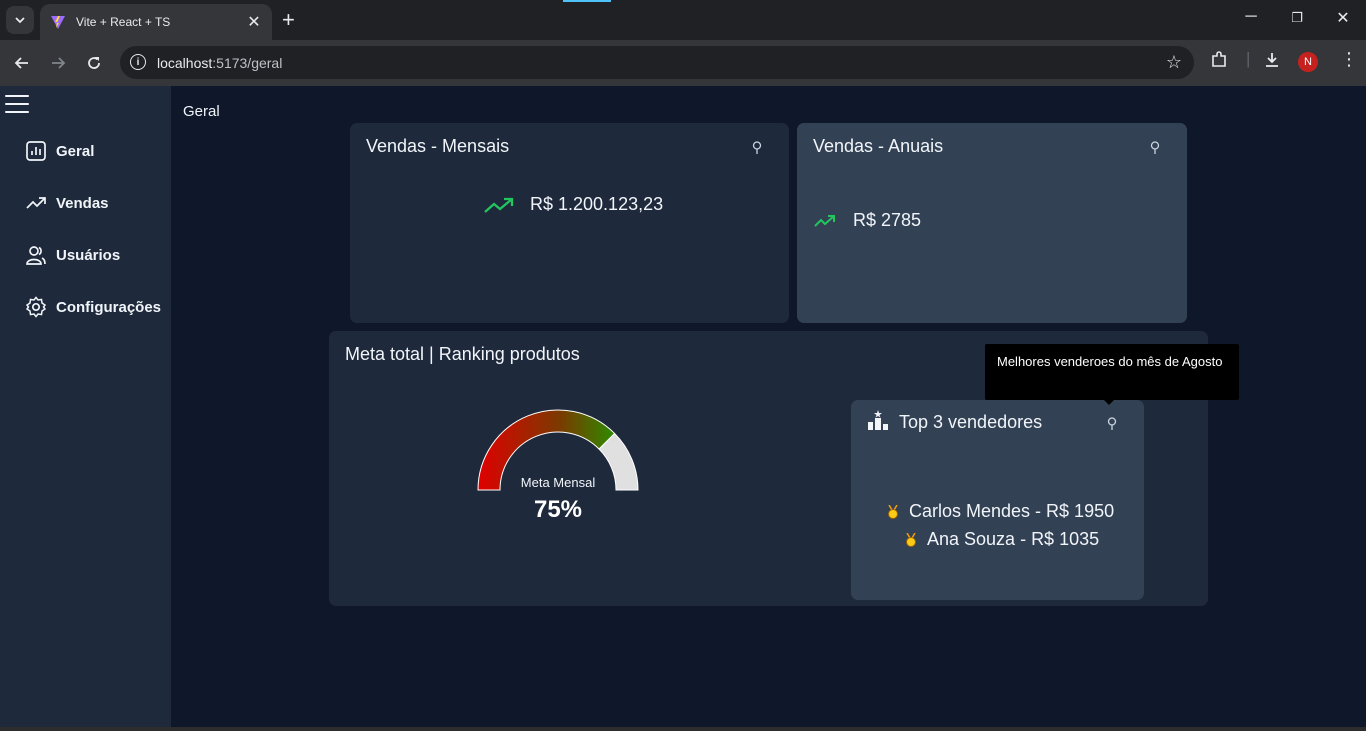 The width and height of the screenshot is (1366, 731). What do you see at coordinates (657, 62) in the screenshot?
I see `address-bar: i localhost:5173/geral ☆` at bounding box center [657, 62].